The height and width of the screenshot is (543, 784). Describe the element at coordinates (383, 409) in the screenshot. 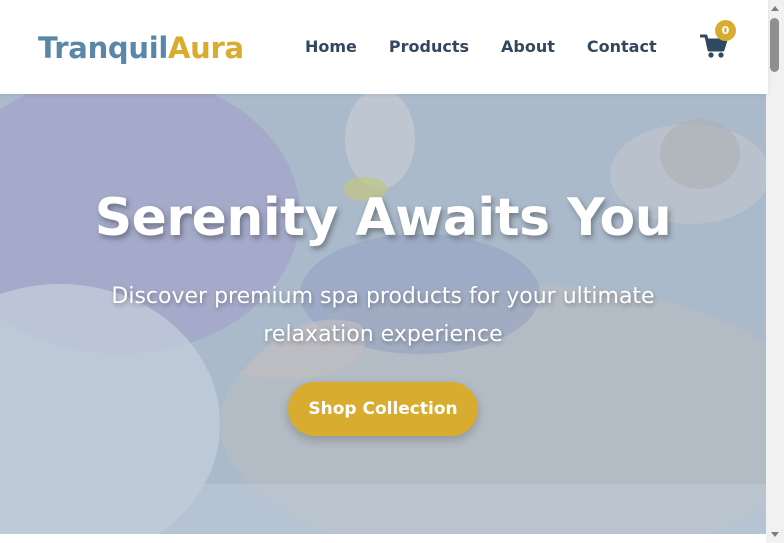

I see `shop-collection-button: Shop Collection` at that location.